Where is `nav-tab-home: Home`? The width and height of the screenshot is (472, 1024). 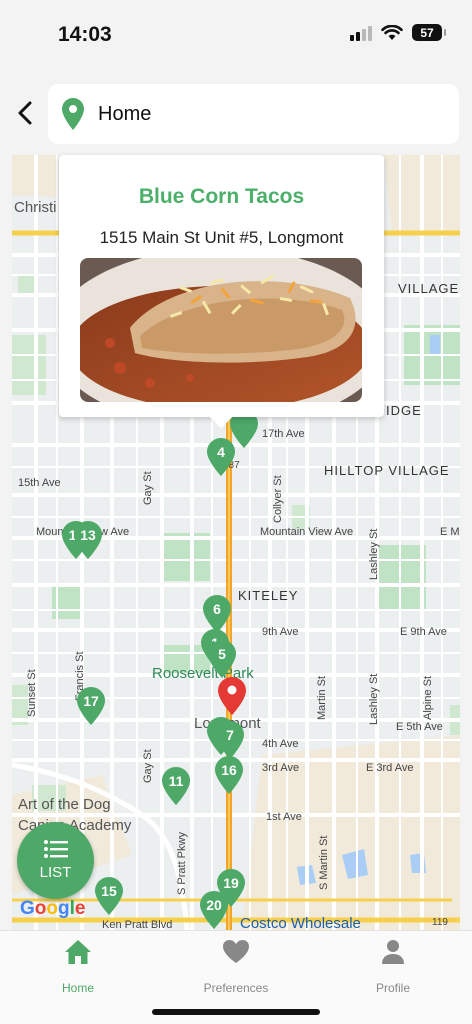 nav-tab-home: Home is located at coordinates (78, 967).